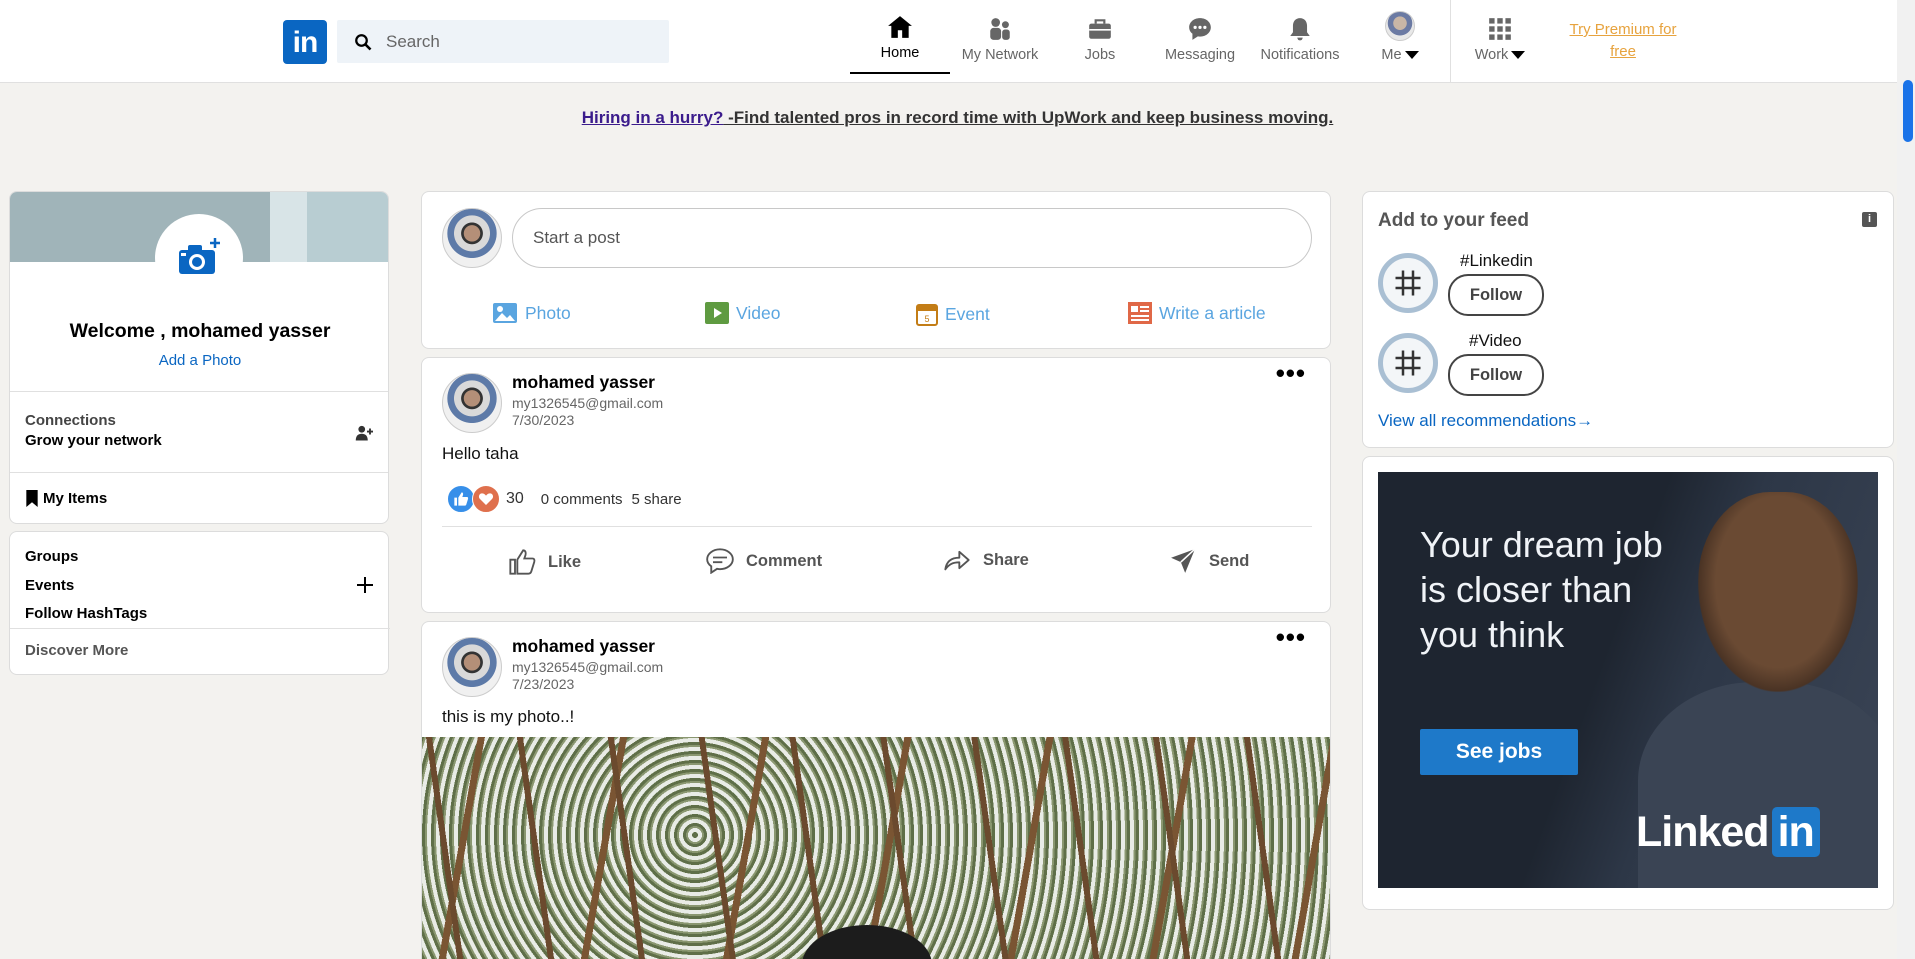 Image resolution: width=1915 pixels, height=959 pixels. I want to click on video-icon, so click(717, 313).